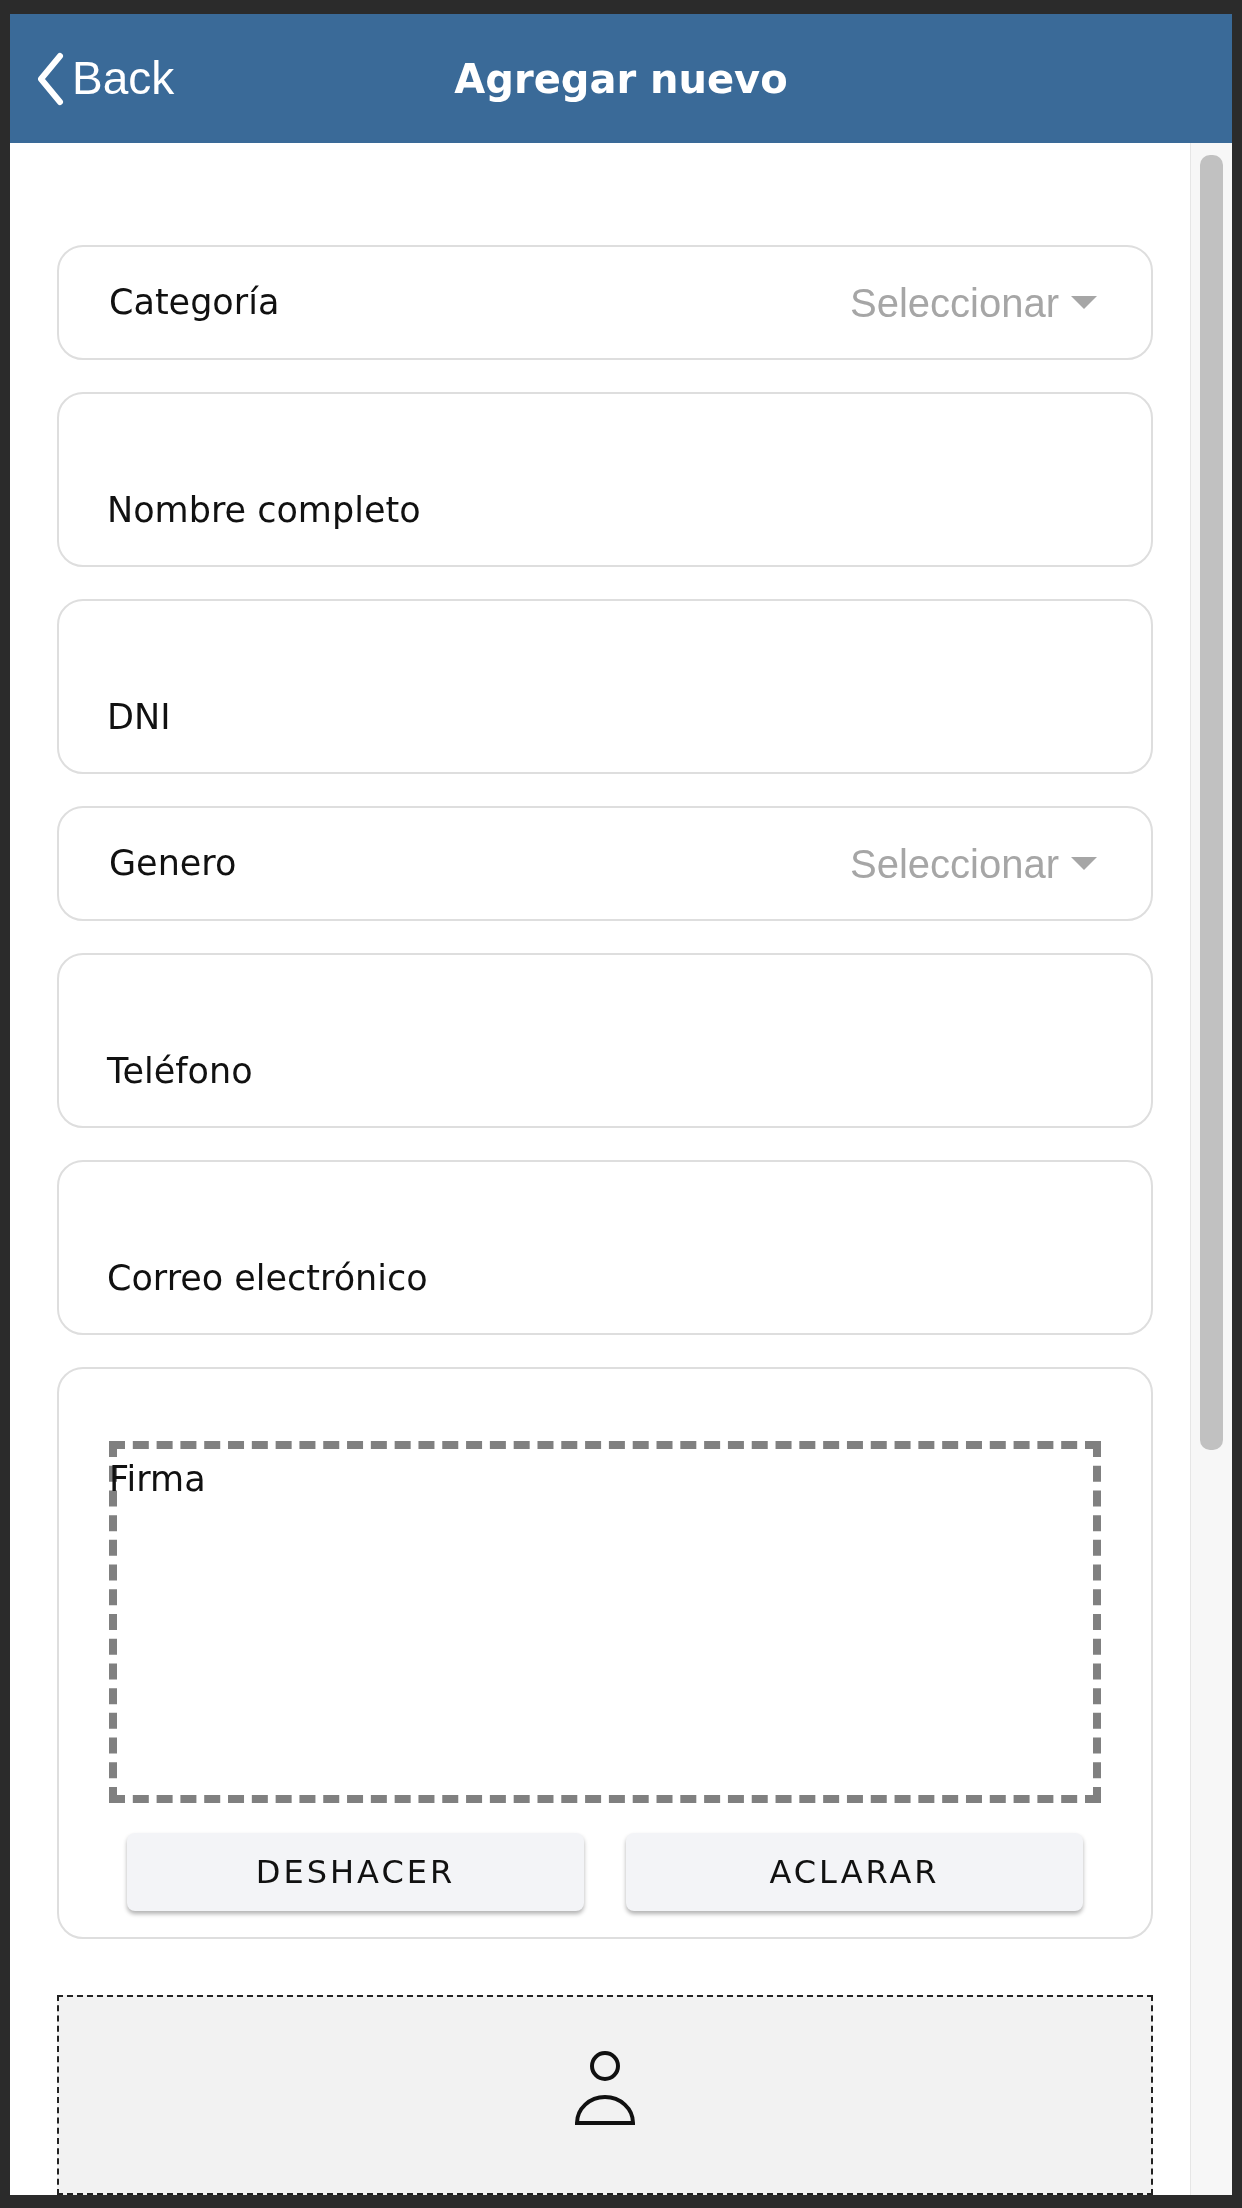  I want to click on photo-upload-area, so click(605, 2095).